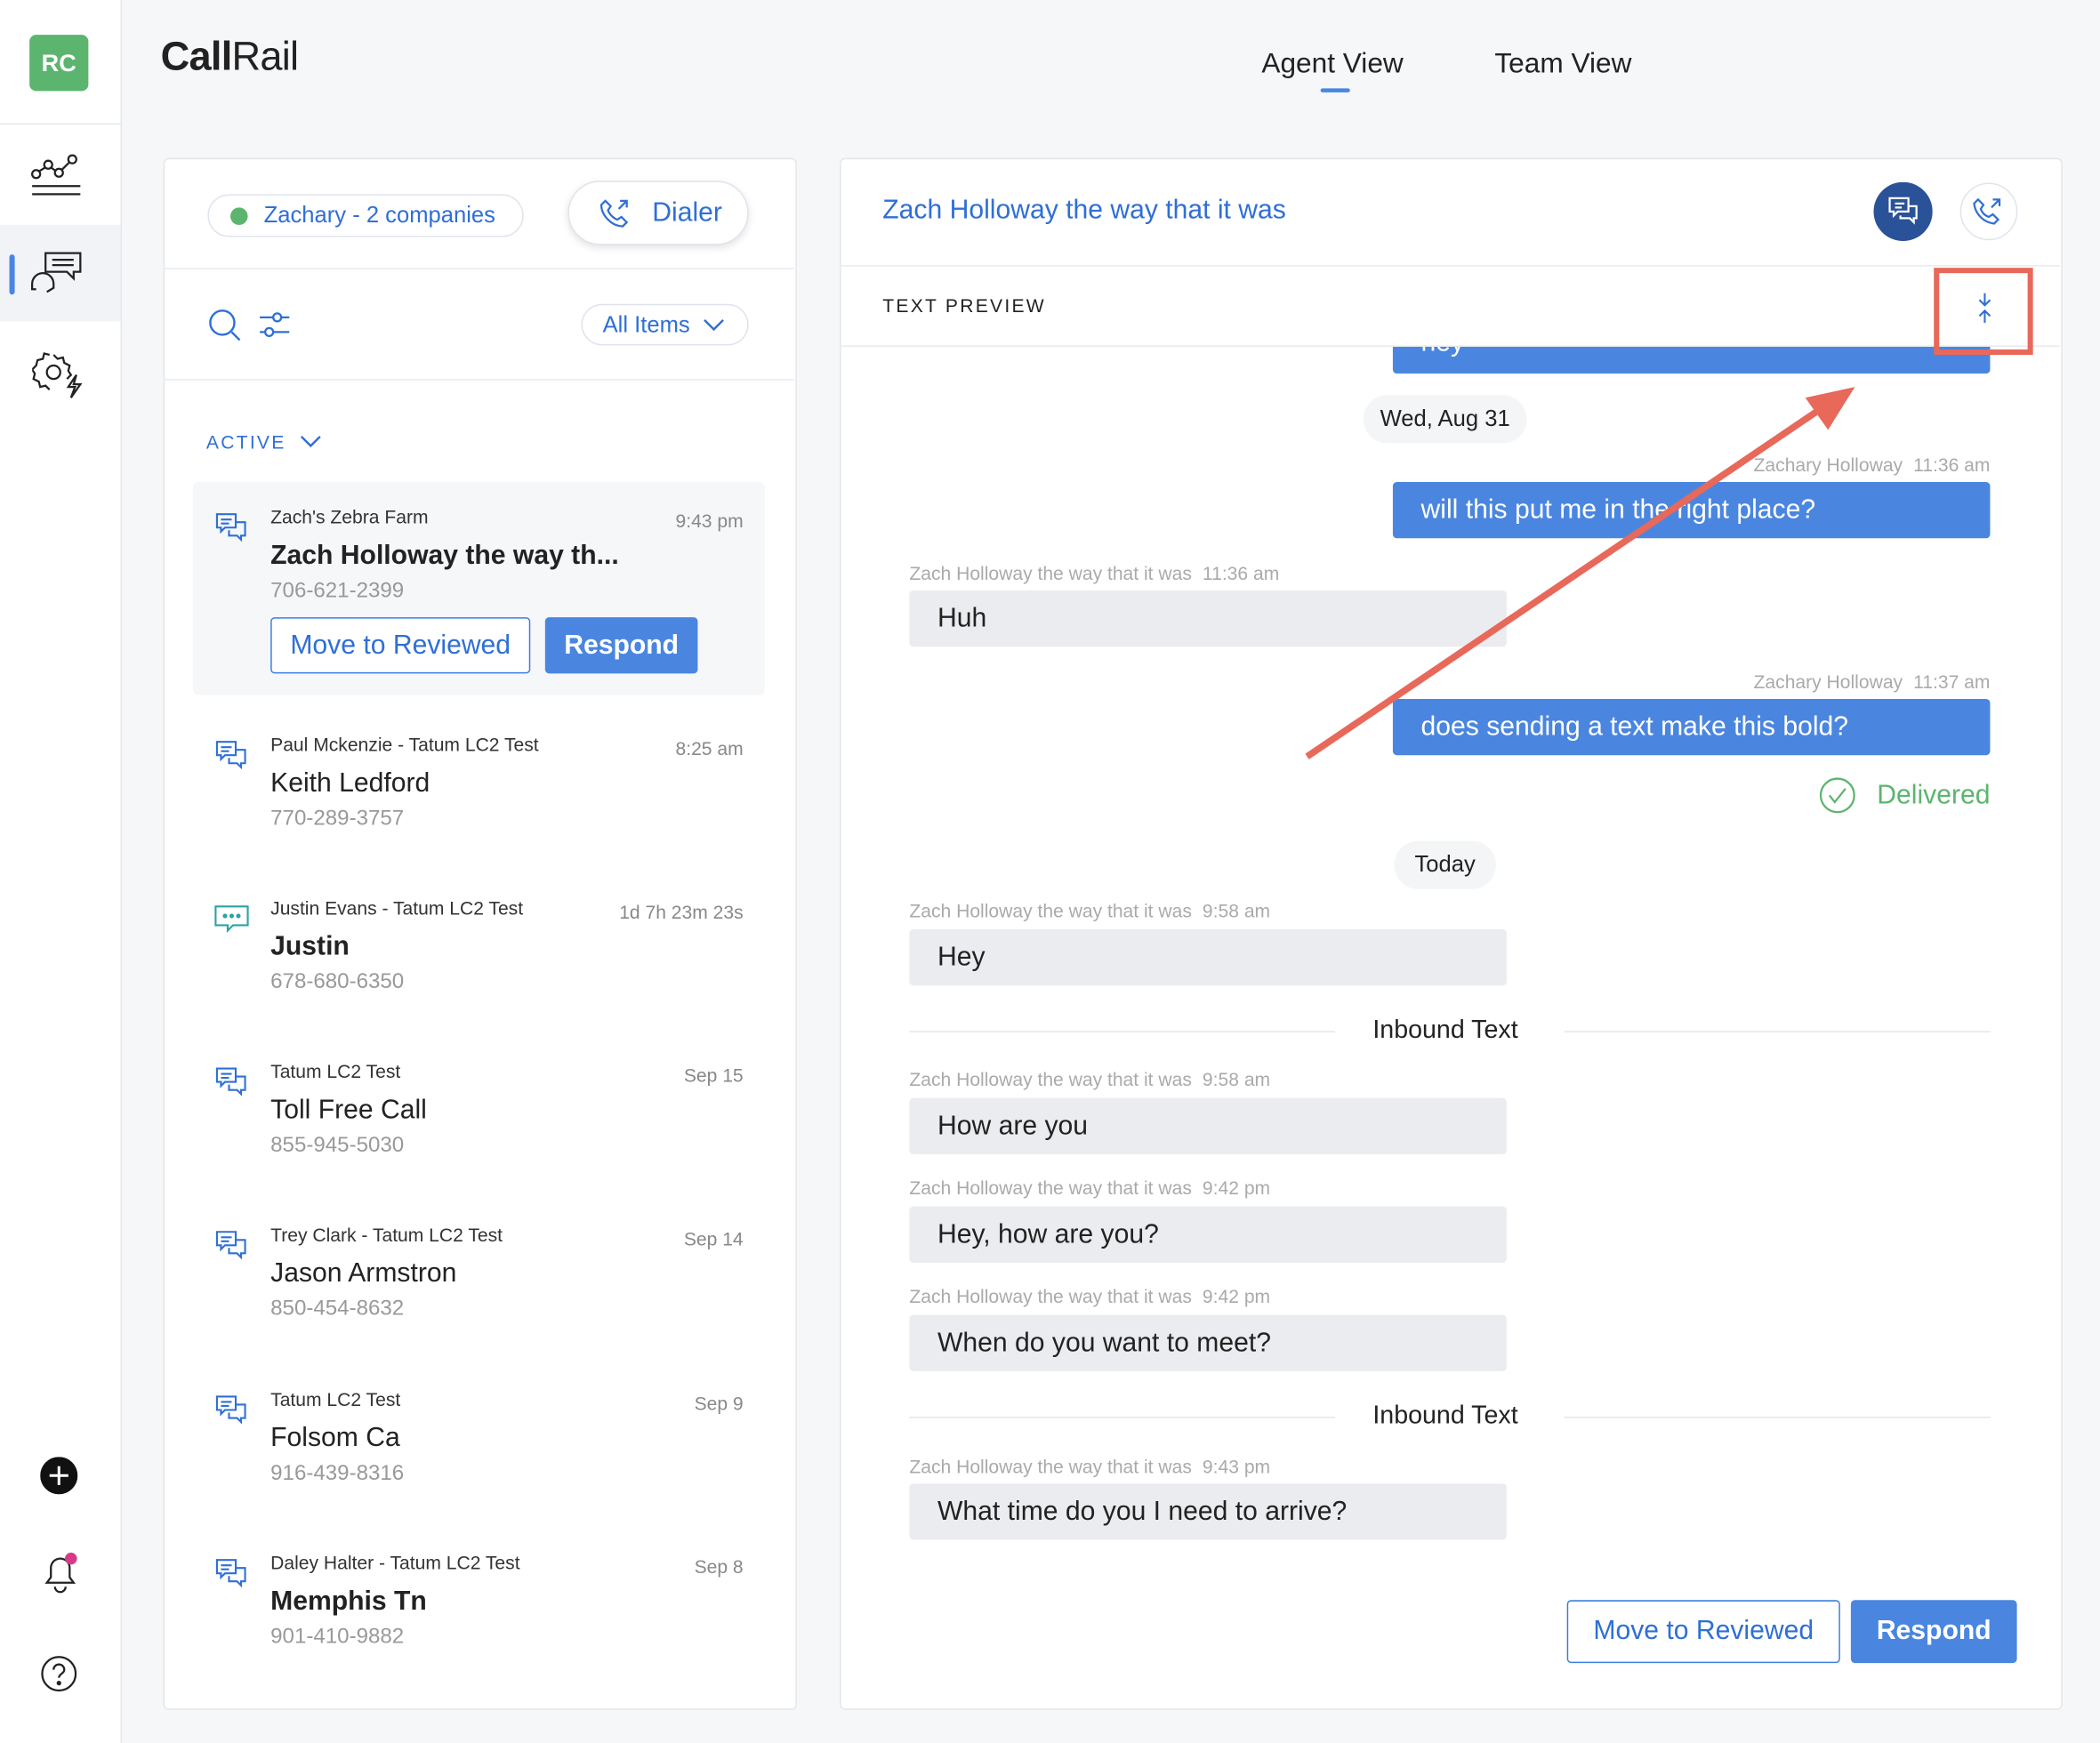 The image size is (2100, 1743). I want to click on scroll-clip: hey, so click(1450, 360).